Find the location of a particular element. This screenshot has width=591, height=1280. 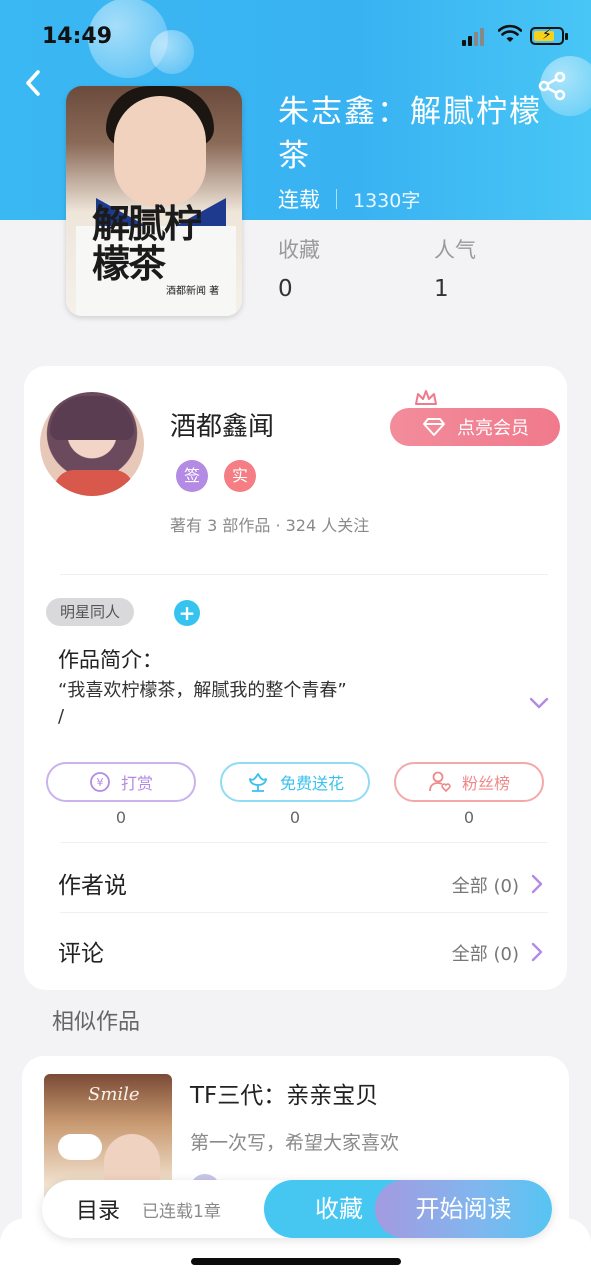

wifi-icon is located at coordinates (510, 33).